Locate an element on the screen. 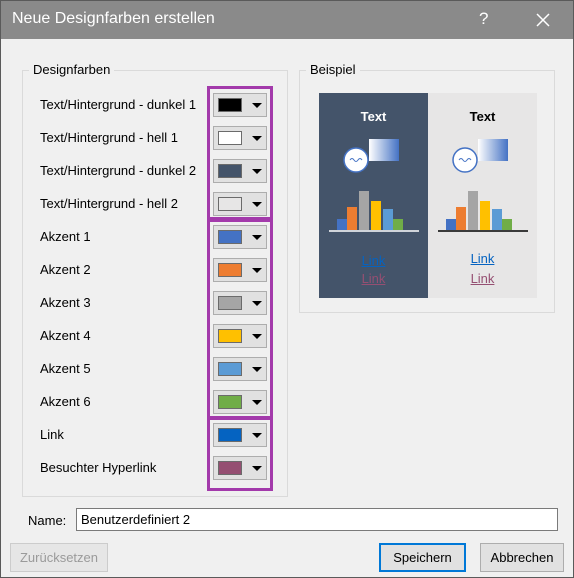  label-text-bg-light-1: Text/Hintergrund - hell 1 is located at coordinates (109, 137).